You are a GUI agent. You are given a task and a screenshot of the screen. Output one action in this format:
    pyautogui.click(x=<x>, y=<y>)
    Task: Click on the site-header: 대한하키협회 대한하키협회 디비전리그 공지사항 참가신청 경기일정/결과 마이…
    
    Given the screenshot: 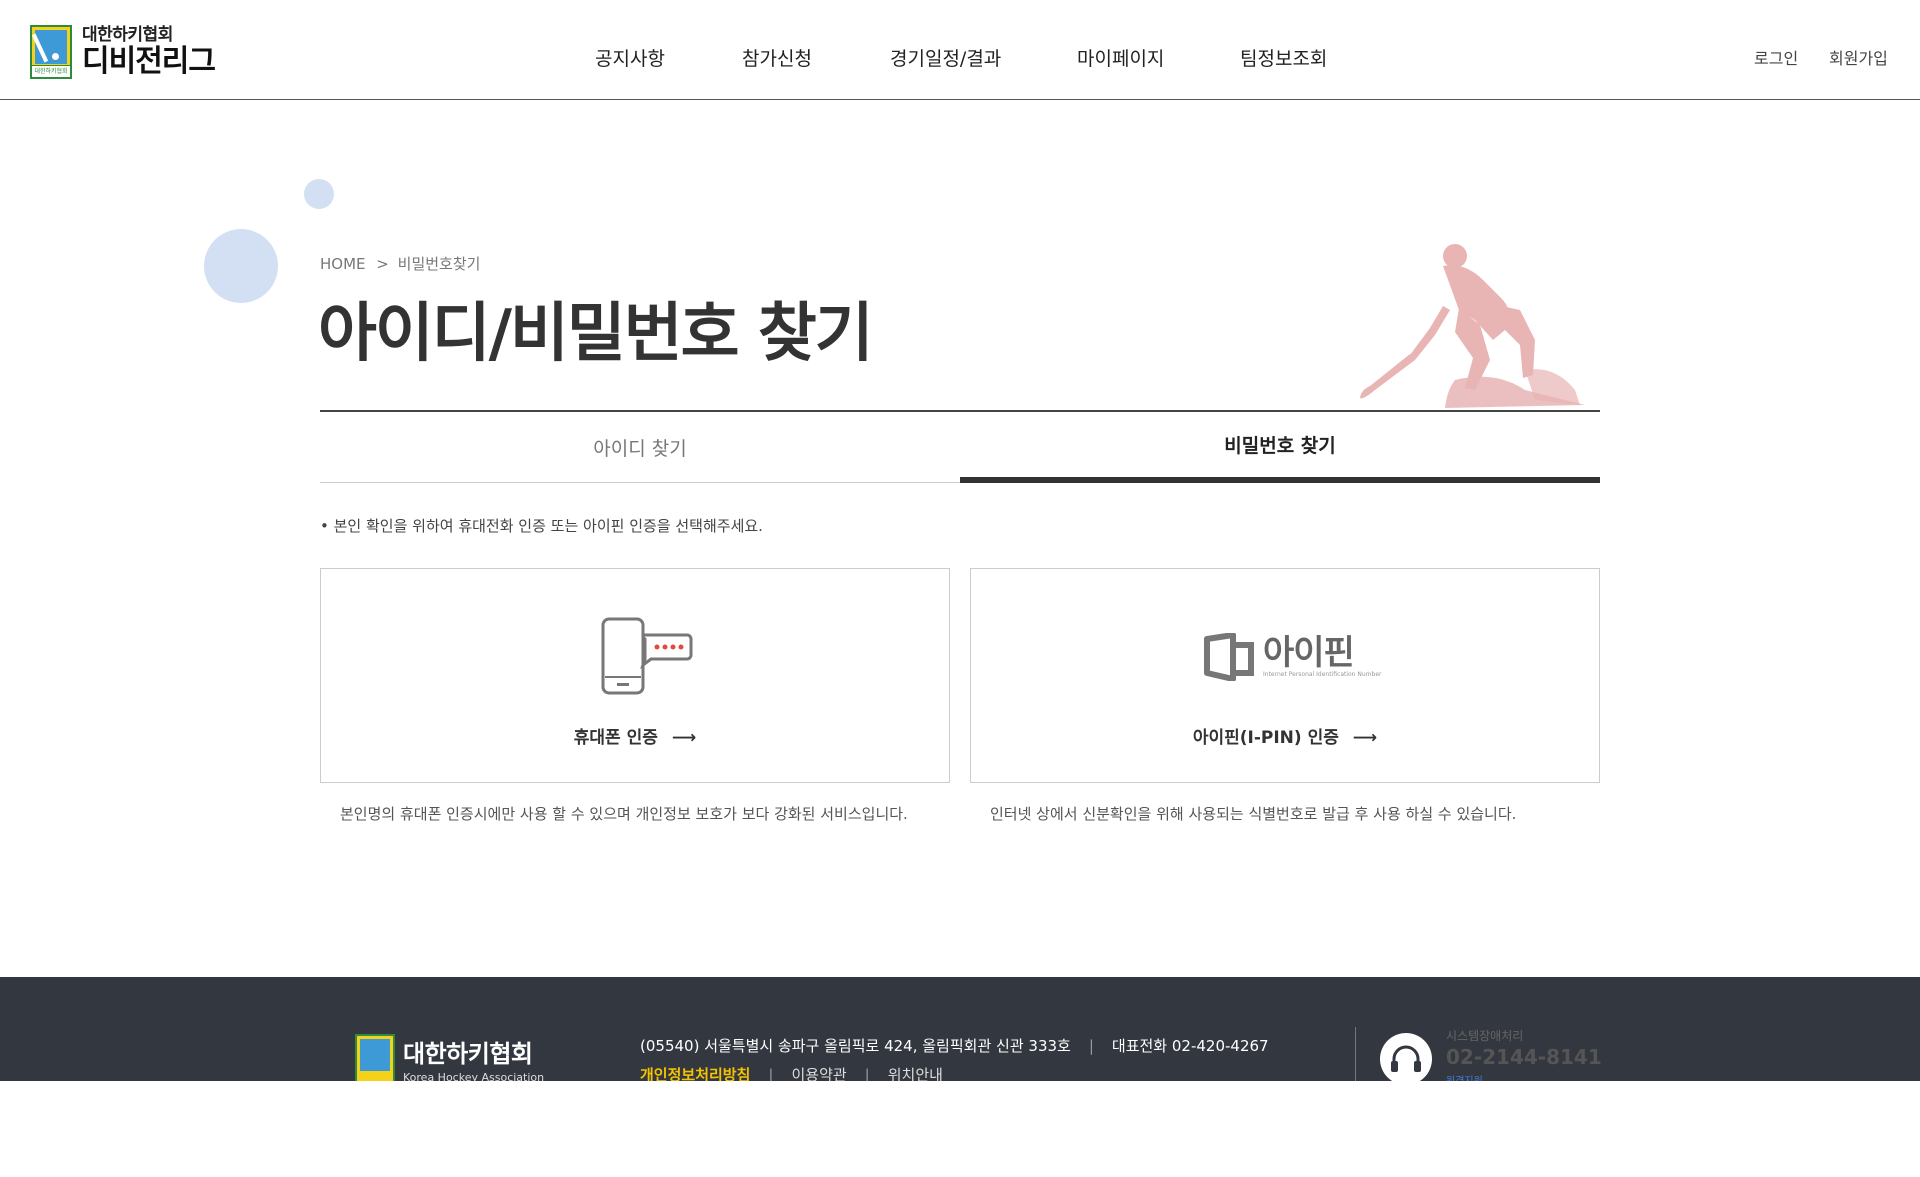 What is the action you would take?
    pyautogui.click(x=960, y=50)
    